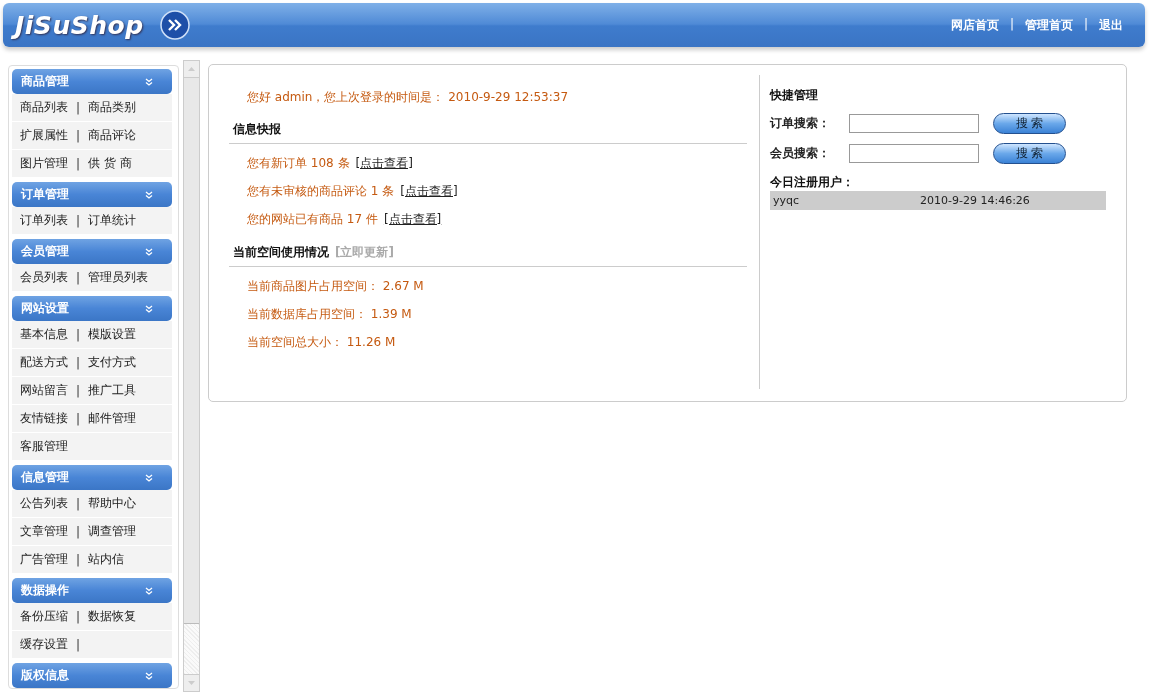  Describe the element at coordinates (45, 251) in the screenshot. I see `menu-title: 会员管理` at that location.